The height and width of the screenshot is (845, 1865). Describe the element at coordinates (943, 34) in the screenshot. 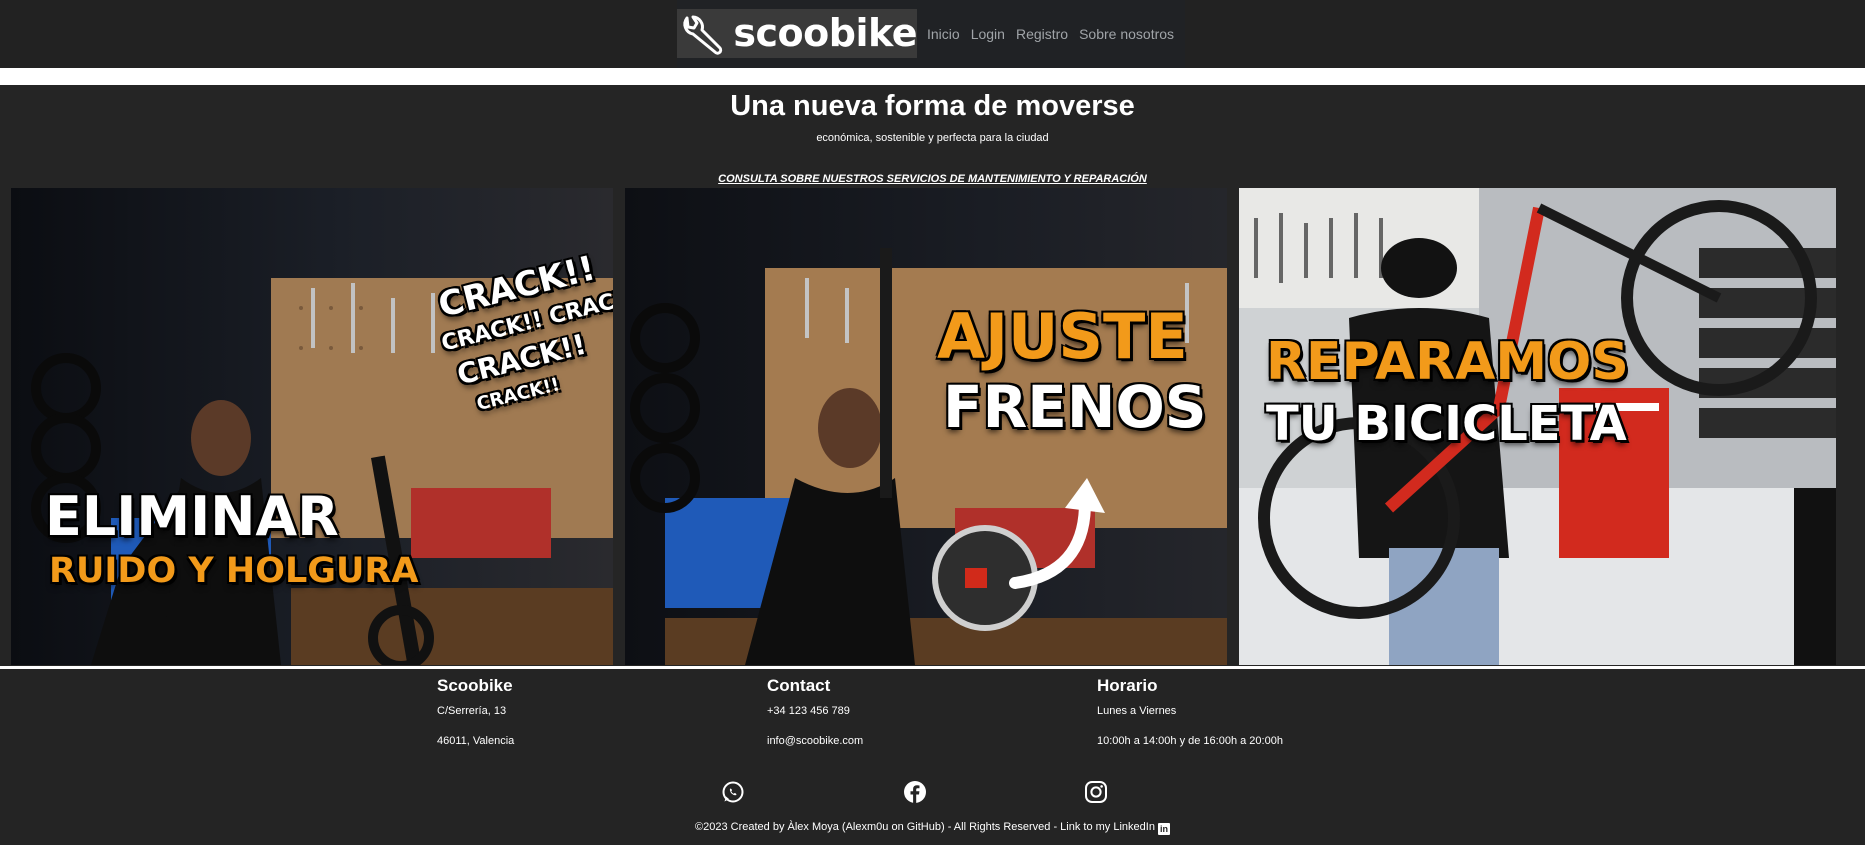

I see `nav-link-inicio: Inicio` at that location.